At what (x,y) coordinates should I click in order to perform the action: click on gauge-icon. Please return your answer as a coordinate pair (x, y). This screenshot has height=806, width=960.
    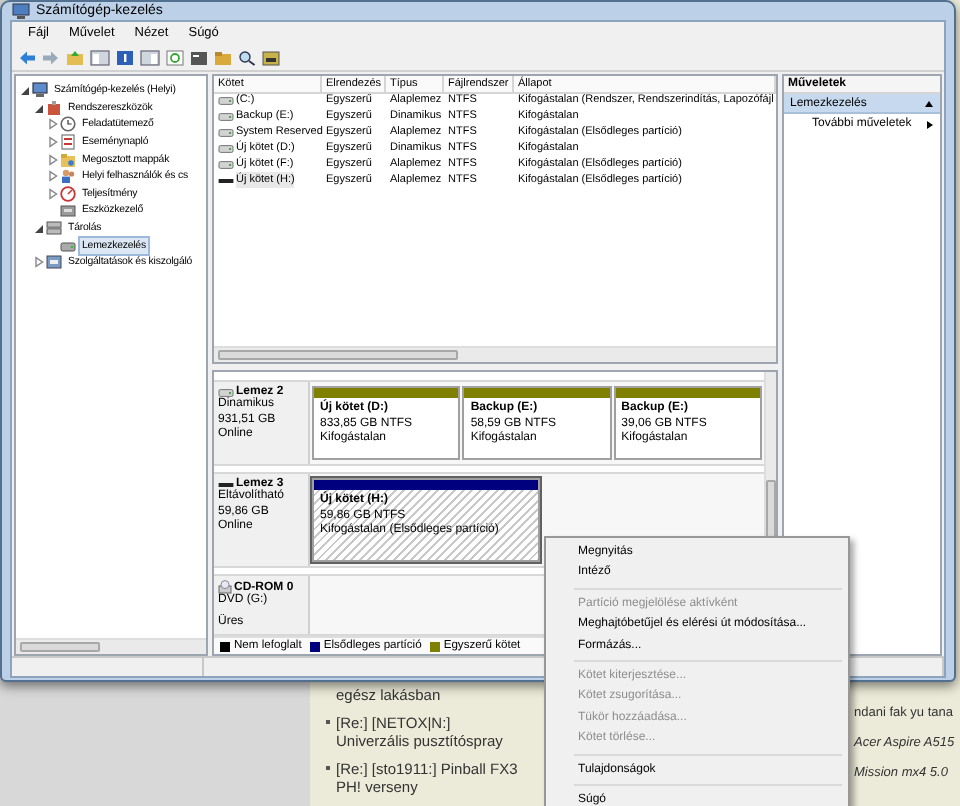
    Looking at the image, I should click on (68, 193).